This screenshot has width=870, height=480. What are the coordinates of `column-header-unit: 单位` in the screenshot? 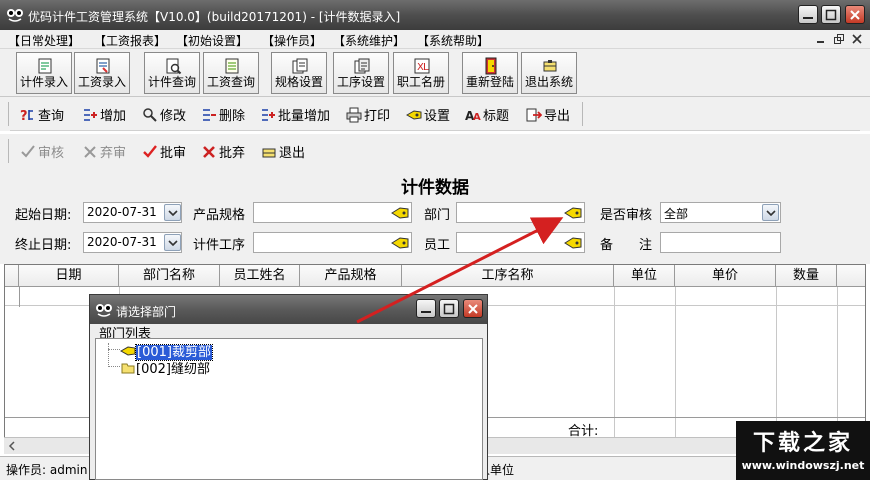 It's located at (644, 276).